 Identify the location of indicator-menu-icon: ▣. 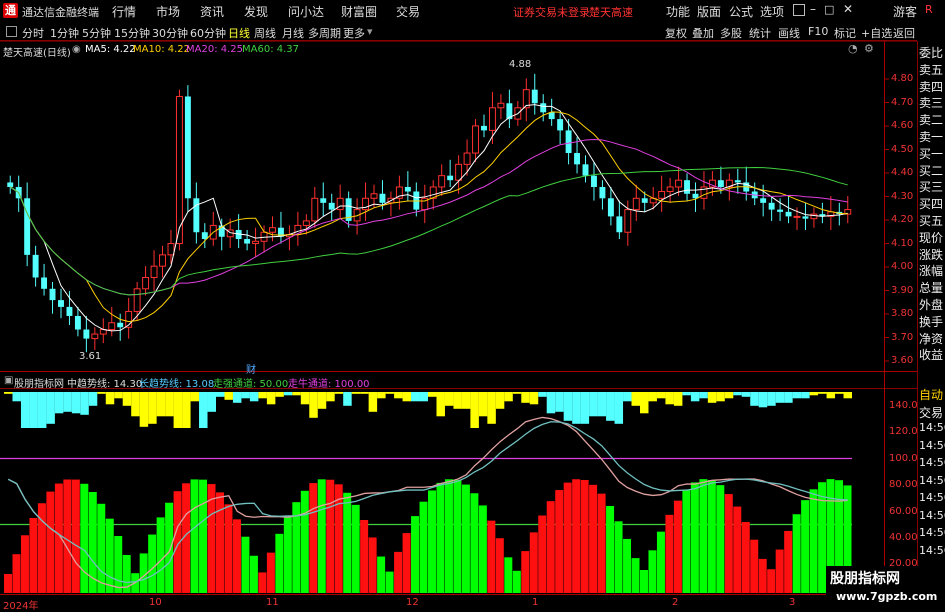
(8, 380).